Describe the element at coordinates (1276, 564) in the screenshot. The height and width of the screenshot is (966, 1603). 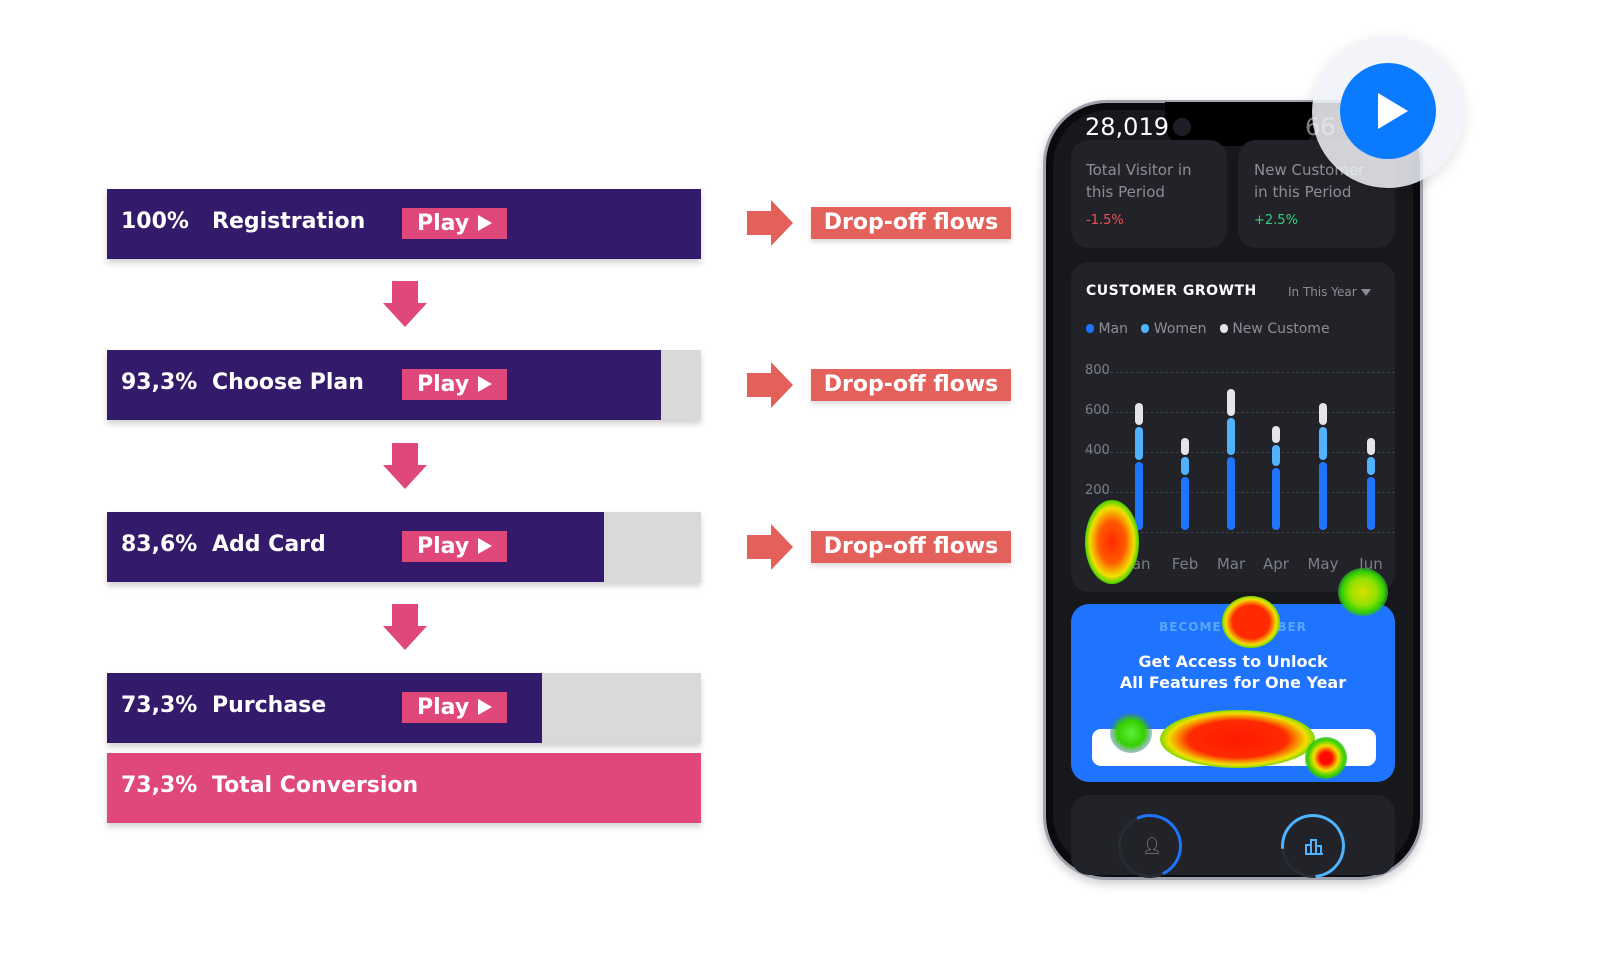
I see `x-tick-label: Apr` at that location.